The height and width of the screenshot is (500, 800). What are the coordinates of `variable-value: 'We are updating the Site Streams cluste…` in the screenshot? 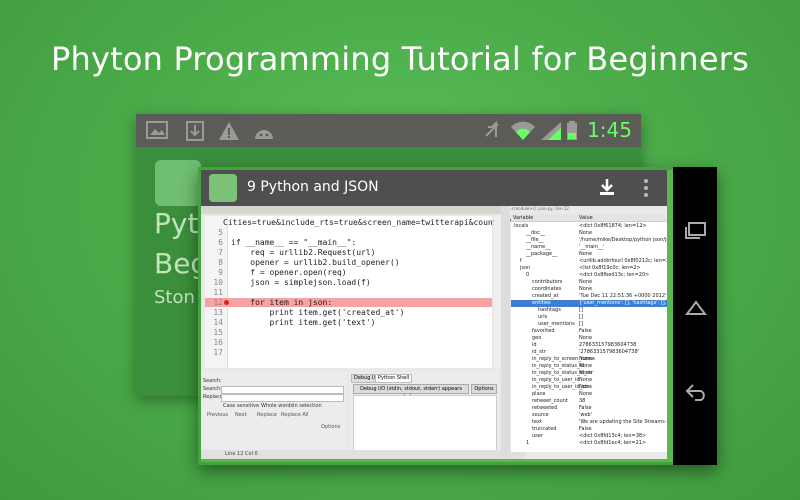 It's located at (623, 422).